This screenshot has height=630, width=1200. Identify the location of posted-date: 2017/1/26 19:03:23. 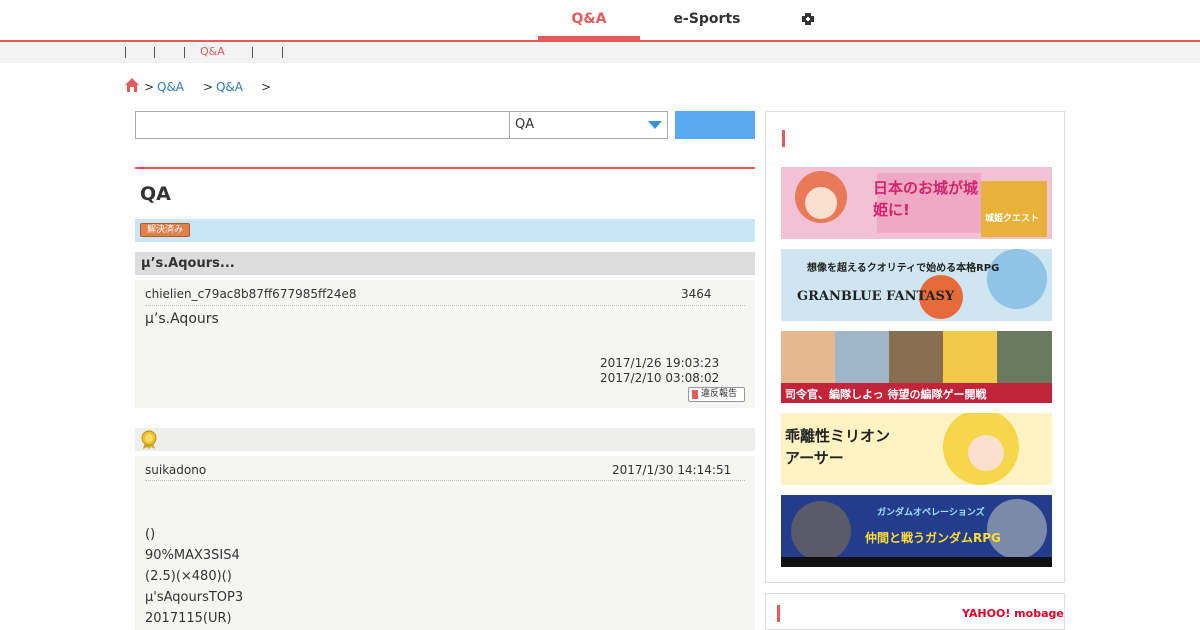
(660, 363).